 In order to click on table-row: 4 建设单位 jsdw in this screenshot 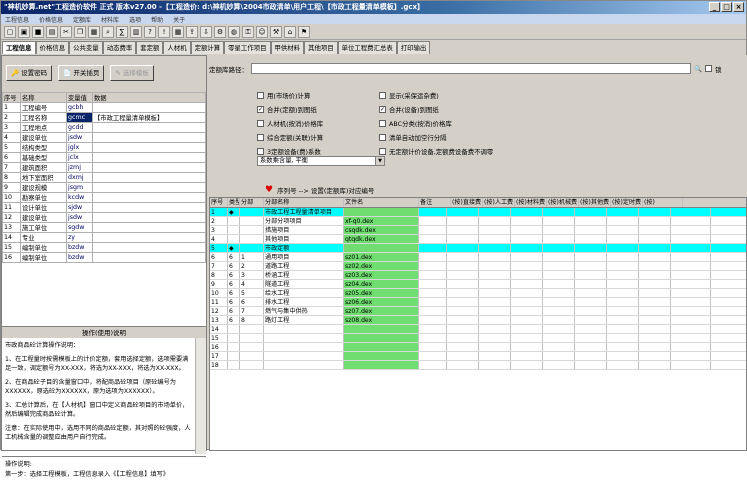, I will do `click(104, 137)`.